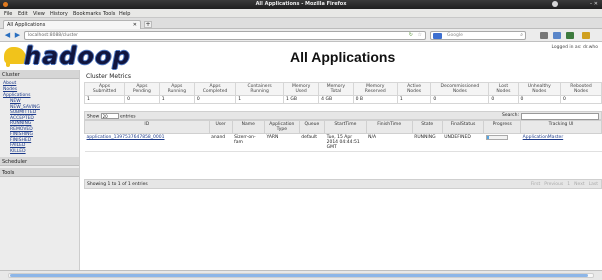  I want to click on entries-label: entries, so click(128, 117).